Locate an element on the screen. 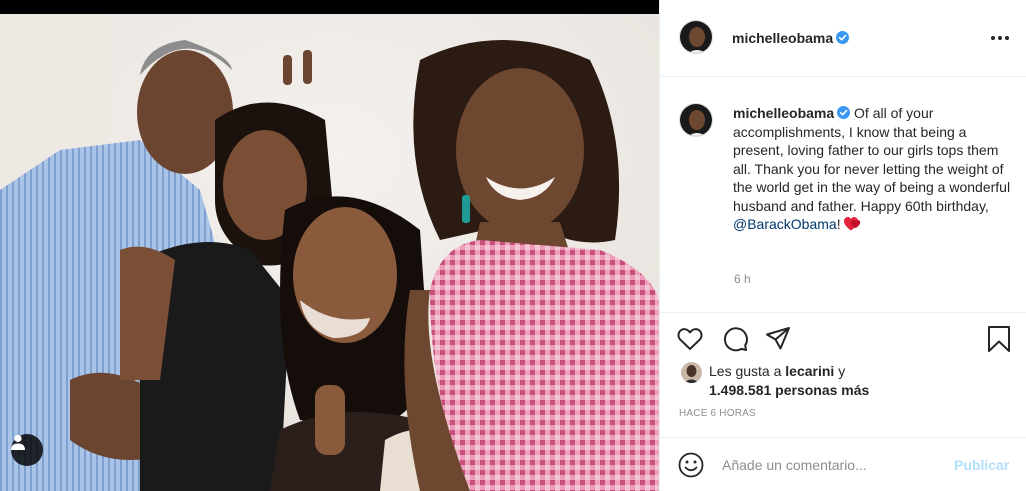  liked-by-connector: y is located at coordinates (840, 371).